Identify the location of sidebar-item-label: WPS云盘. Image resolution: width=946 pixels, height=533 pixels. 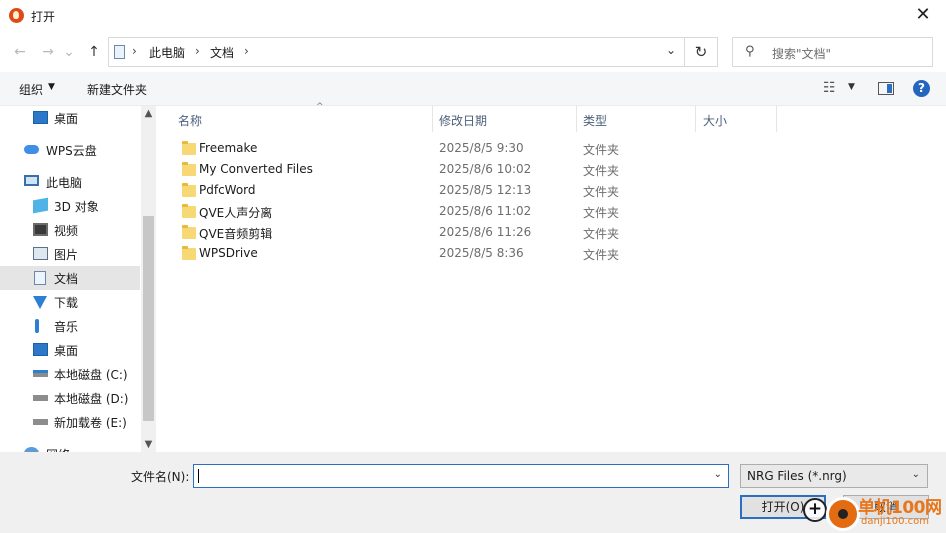
(71, 151).